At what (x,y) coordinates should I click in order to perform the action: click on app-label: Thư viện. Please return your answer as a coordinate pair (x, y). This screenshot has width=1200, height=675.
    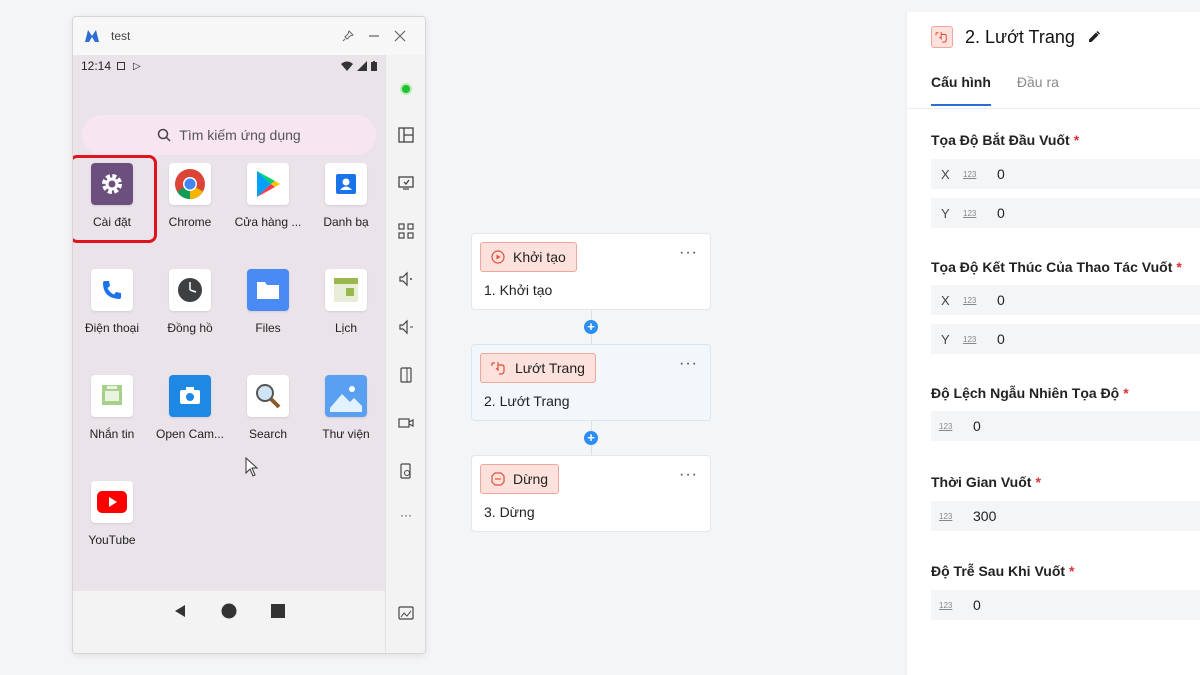
    Looking at the image, I should click on (346, 434).